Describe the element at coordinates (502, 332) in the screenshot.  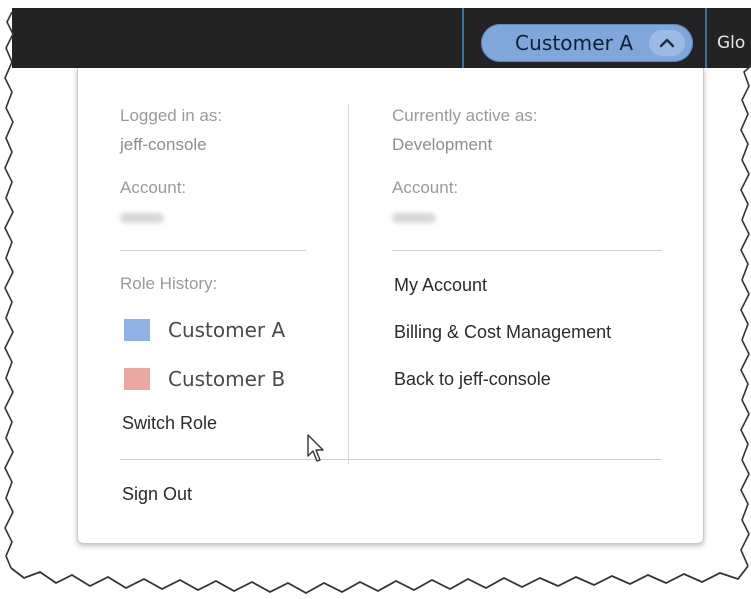
I see `billing-link: Billing & Cost Management` at that location.